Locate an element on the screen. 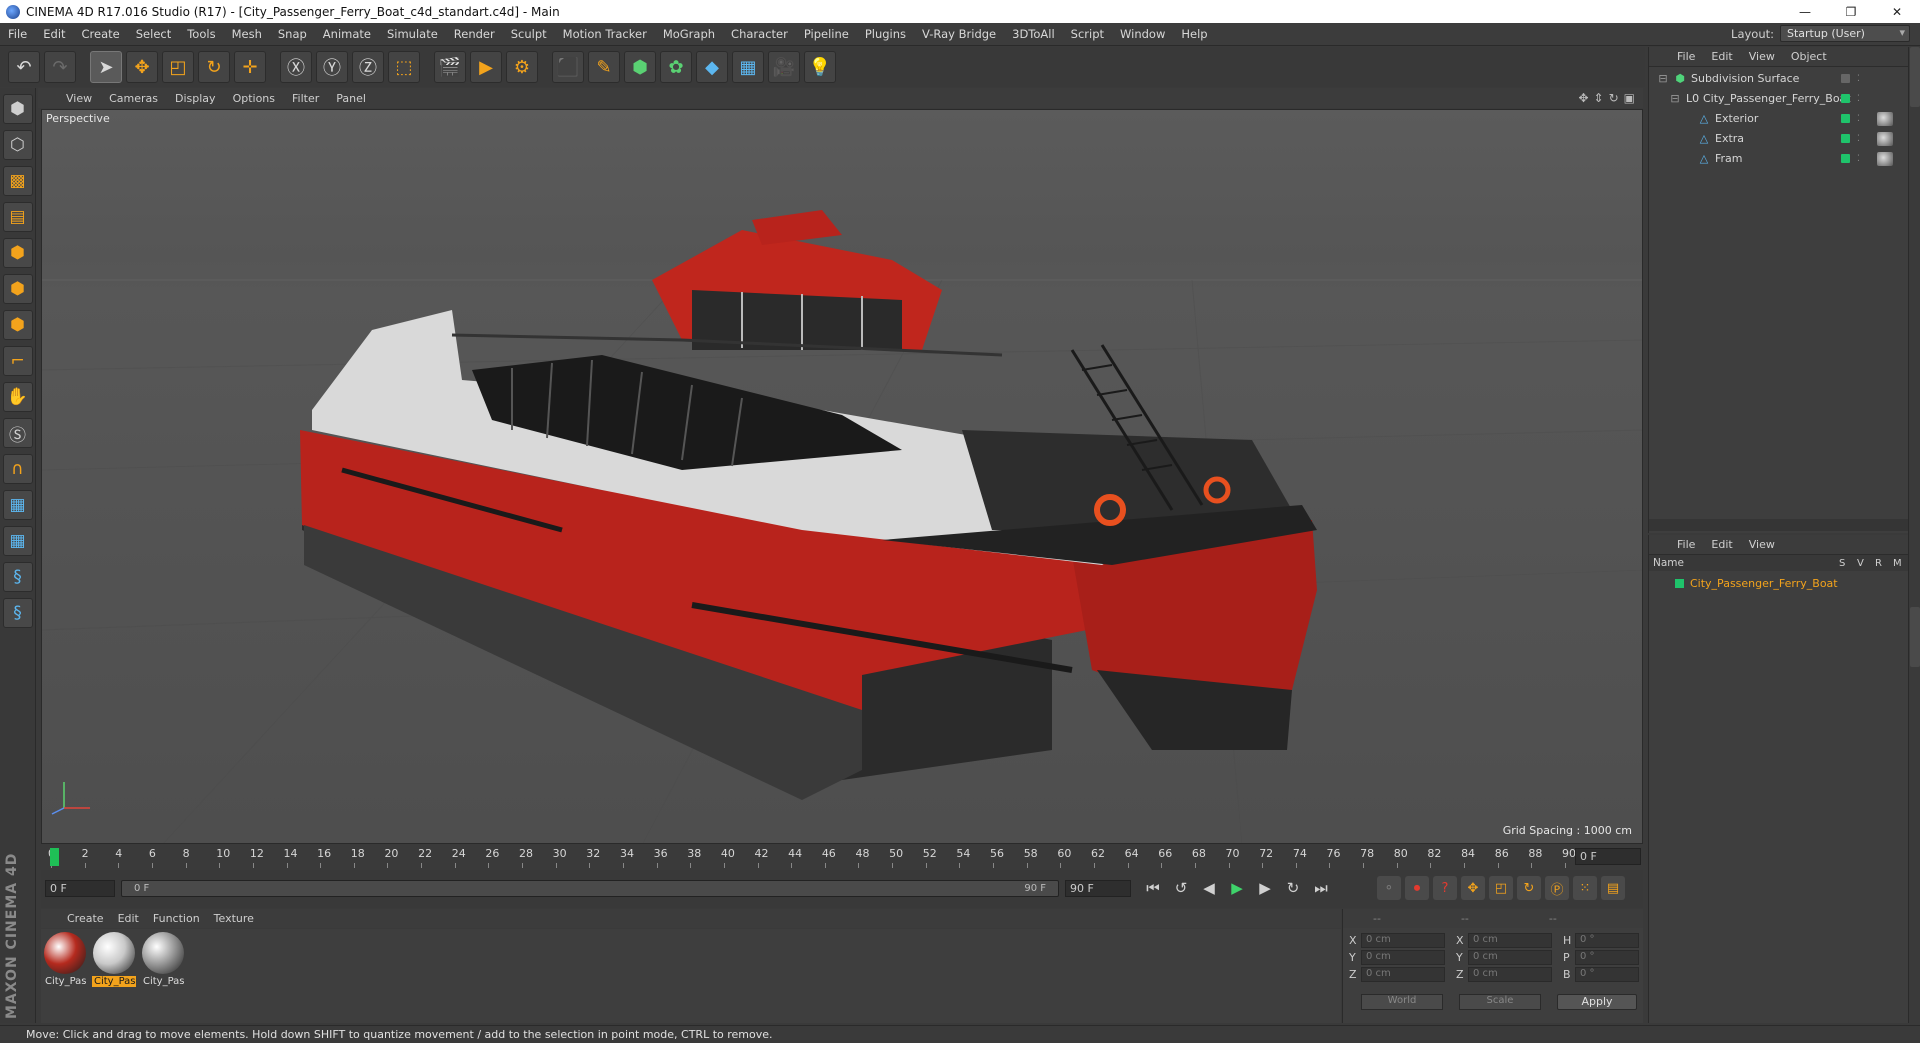  size-y-field: 0 cm is located at coordinates (1510, 957).